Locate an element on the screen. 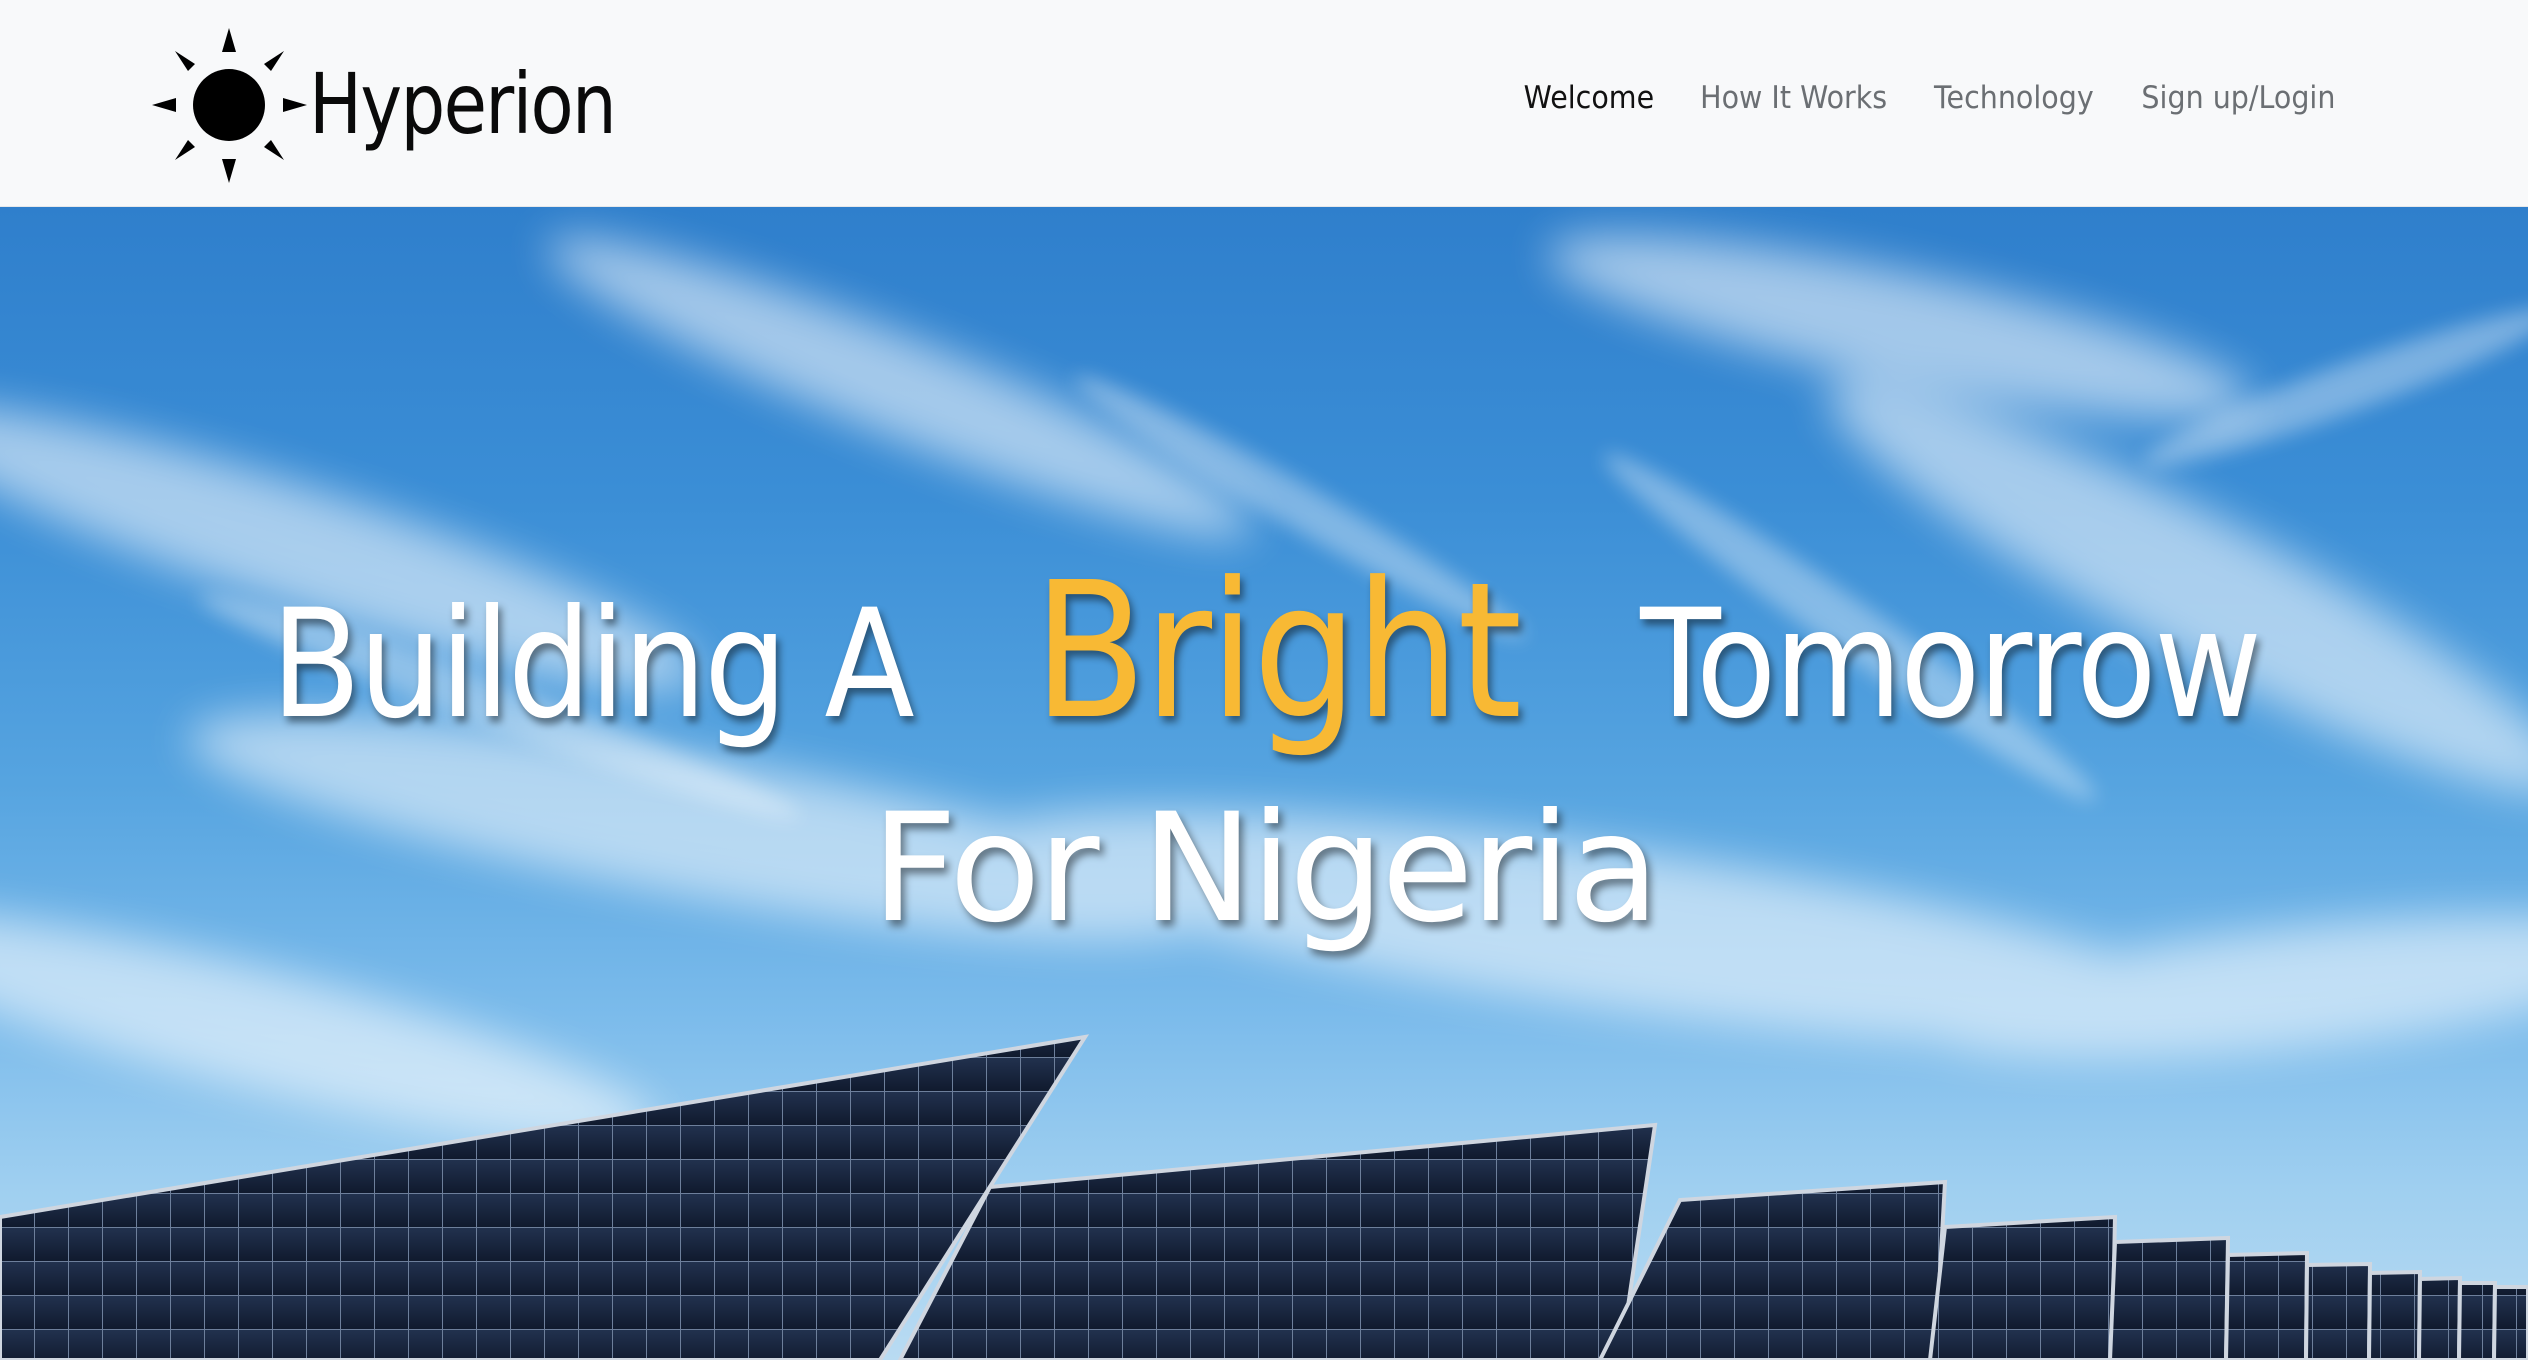 Image resolution: width=2528 pixels, height=1360 pixels. brand-logo-link: Hyperion is located at coordinates (412, 105).